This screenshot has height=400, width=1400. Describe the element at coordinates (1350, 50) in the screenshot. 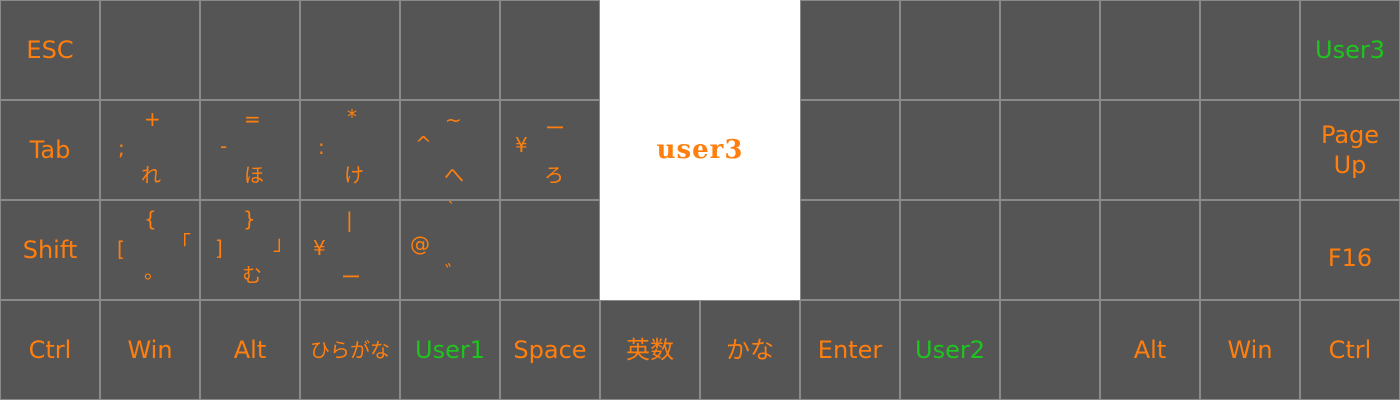

I see `key-user3: User3` at that location.